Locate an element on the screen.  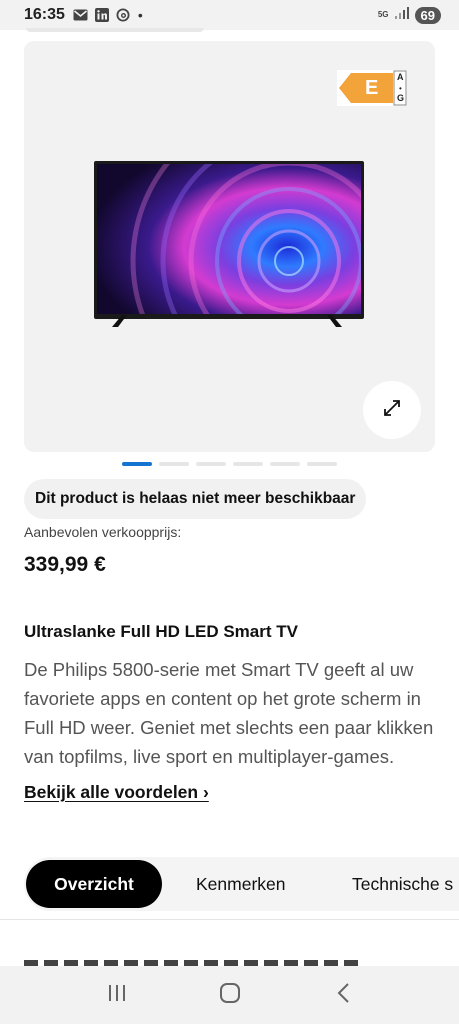
tab-overzicht: Overzicht is located at coordinates (94, 884).